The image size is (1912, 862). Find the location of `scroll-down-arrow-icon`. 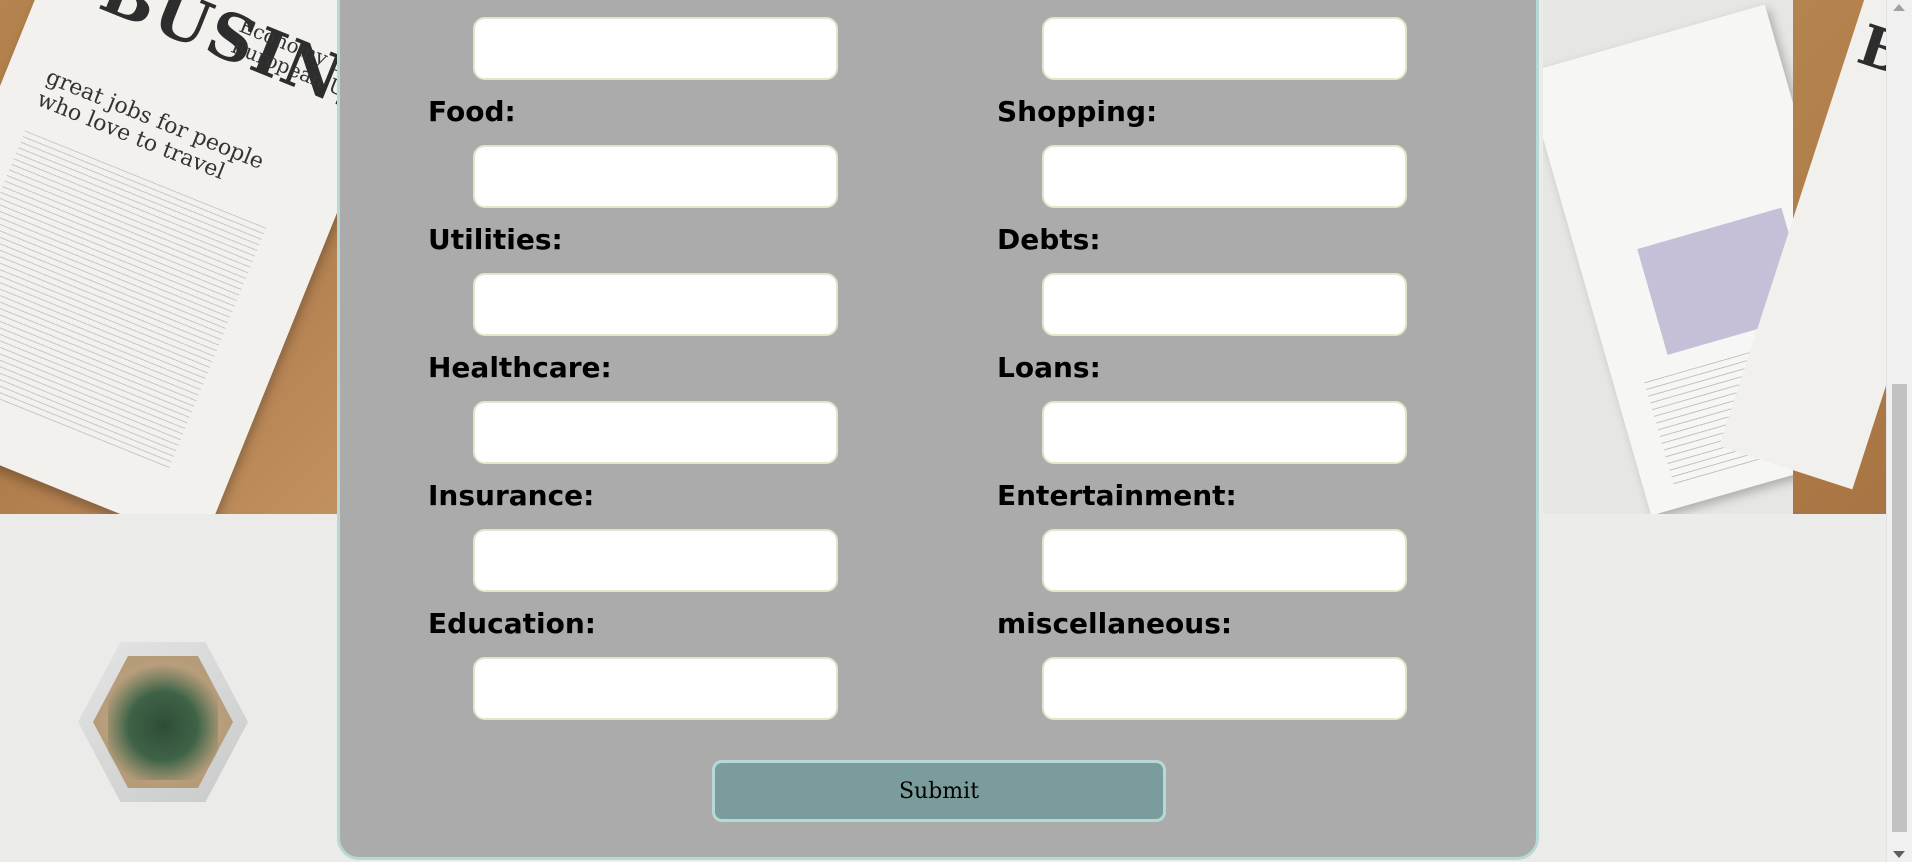

scroll-down-arrow-icon is located at coordinates (1899, 854).